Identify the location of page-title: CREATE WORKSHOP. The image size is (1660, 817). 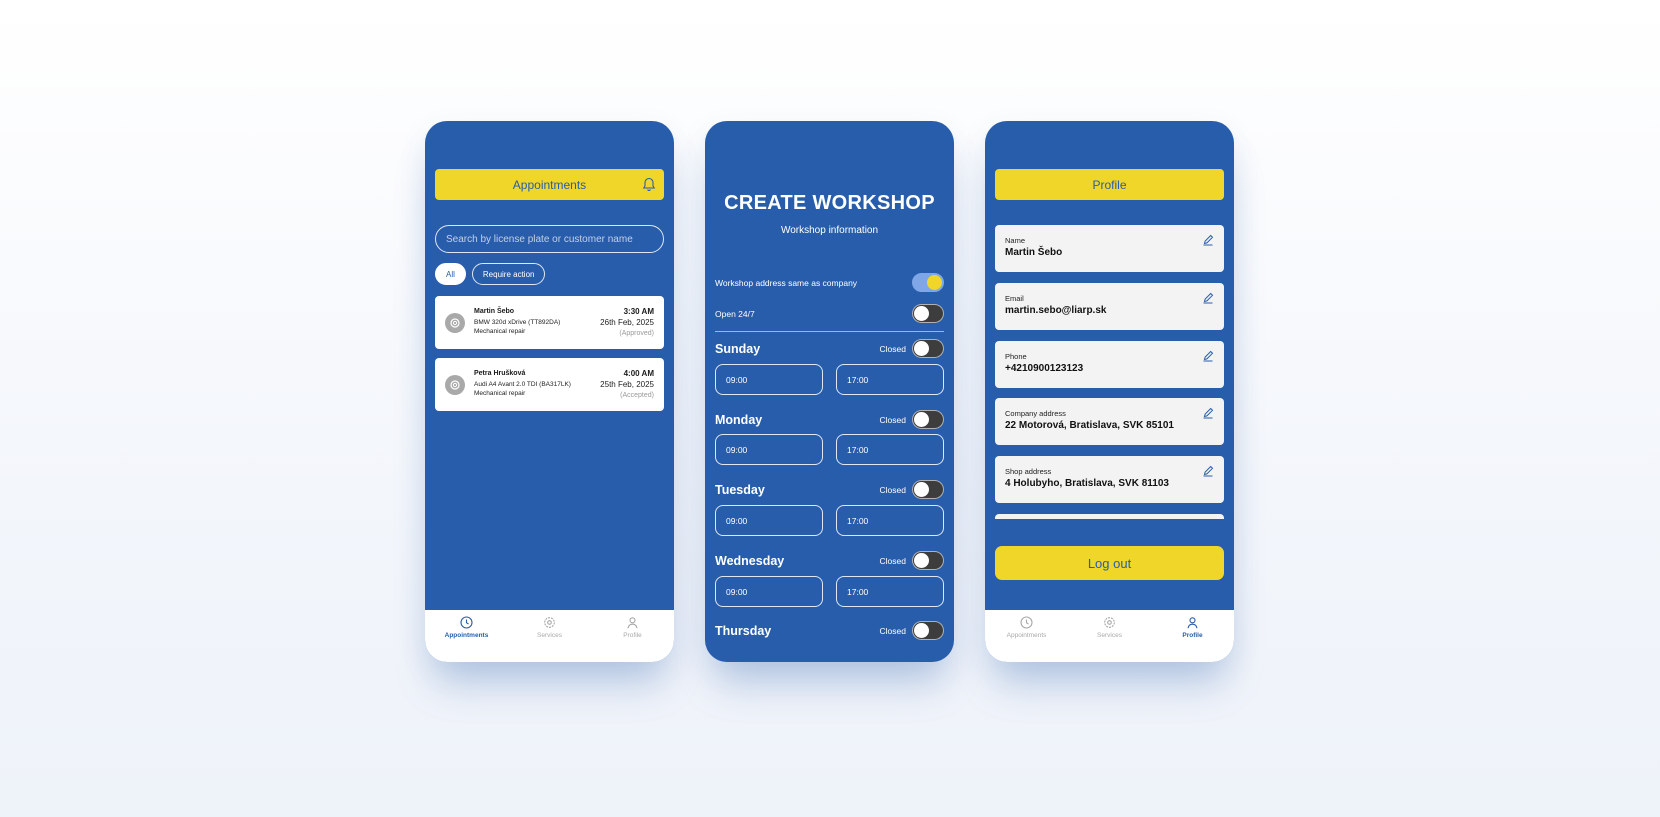
(829, 203).